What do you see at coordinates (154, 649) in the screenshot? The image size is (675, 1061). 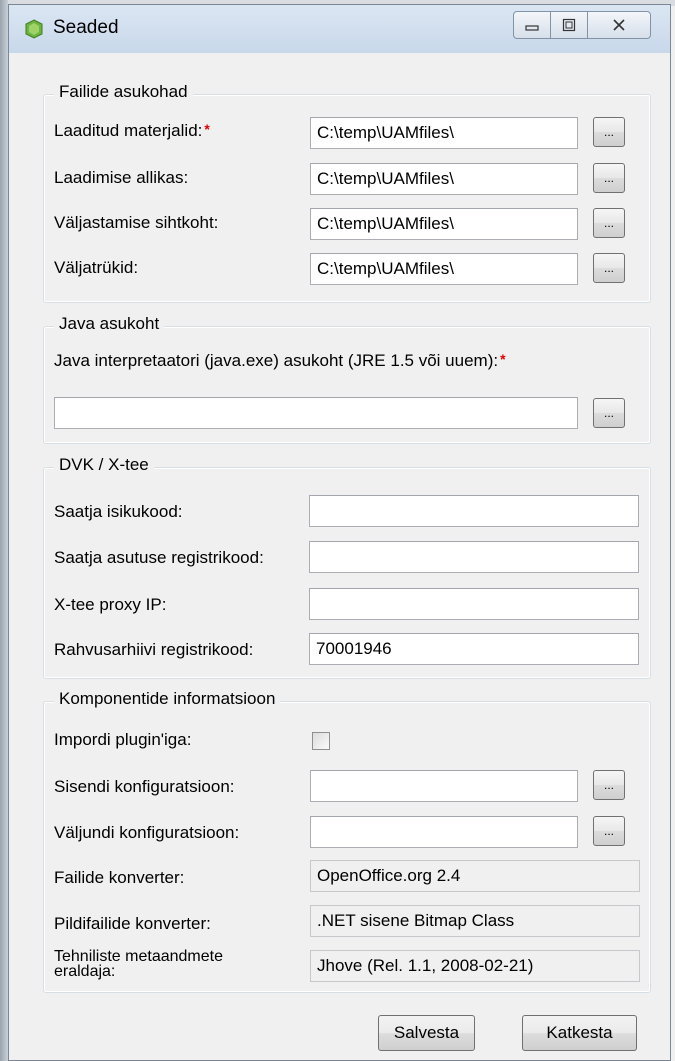 I see `national-archive-code-label: Rahvusarhiivi registrikood:` at bounding box center [154, 649].